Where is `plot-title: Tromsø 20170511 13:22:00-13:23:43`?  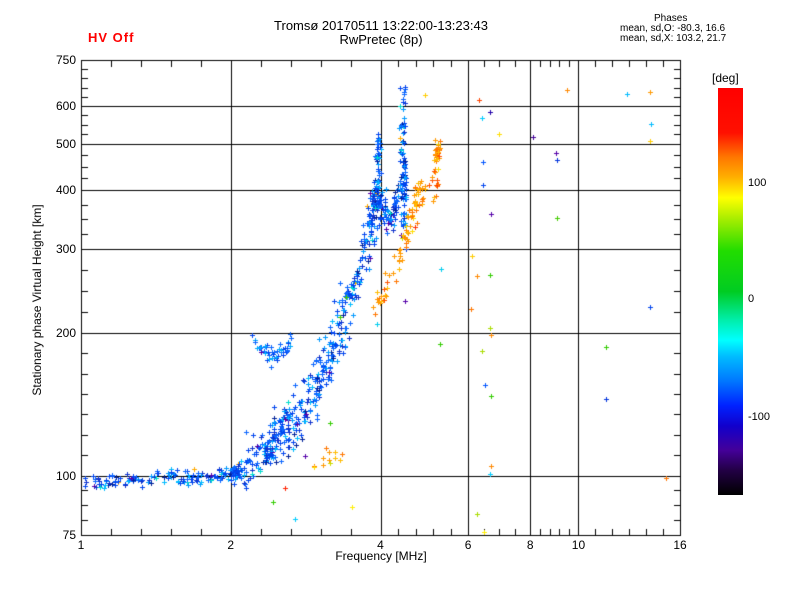 plot-title: Tromsø 20170511 13:22:00-13:23:43 is located at coordinates (381, 25).